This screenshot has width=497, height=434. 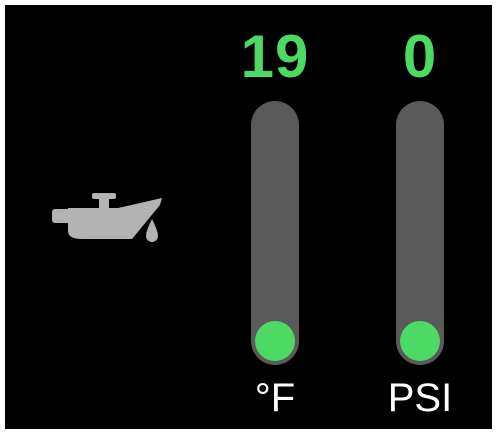 I want to click on oil-can-icon, so click(x=107, y=217).